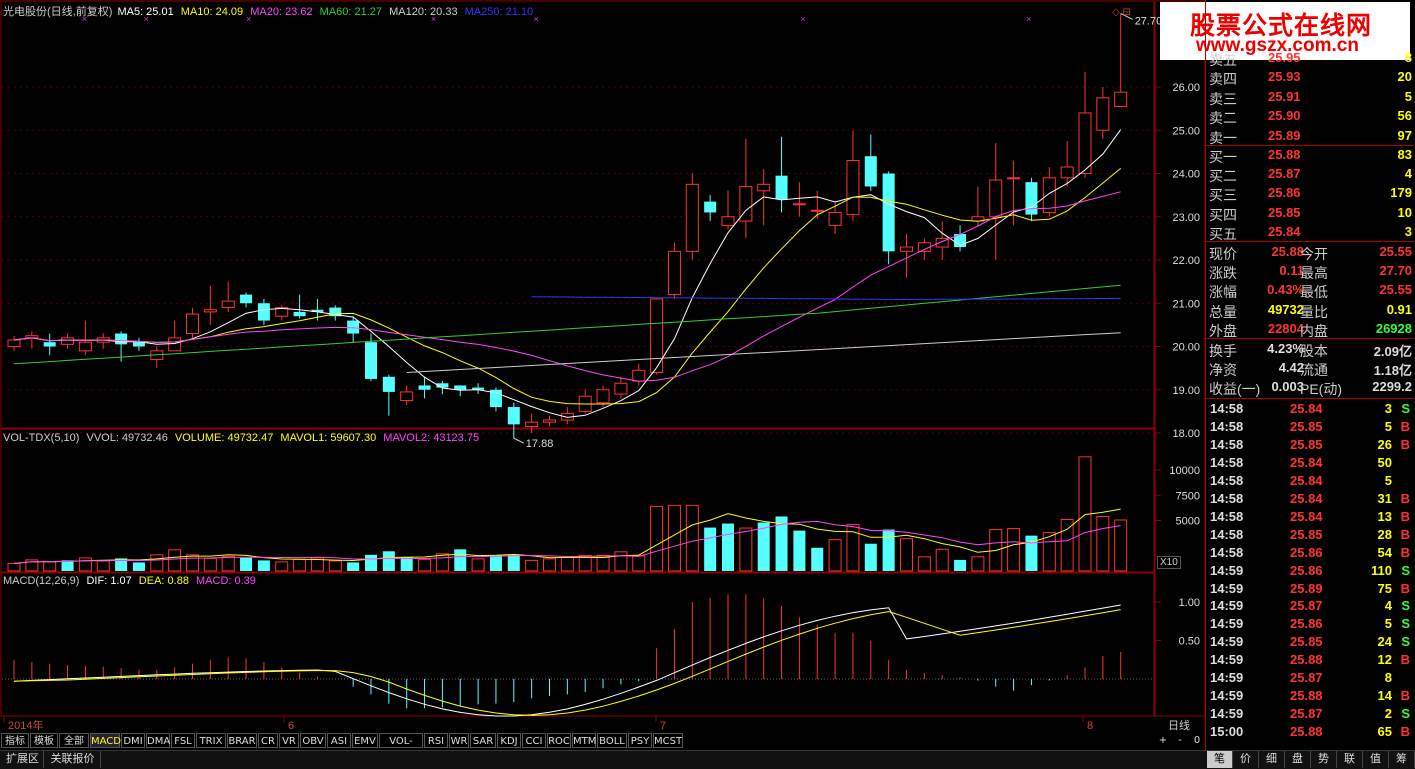 This screenshot has width=1415, height=769. I want to click on stats-separator, so click(1310, 241).